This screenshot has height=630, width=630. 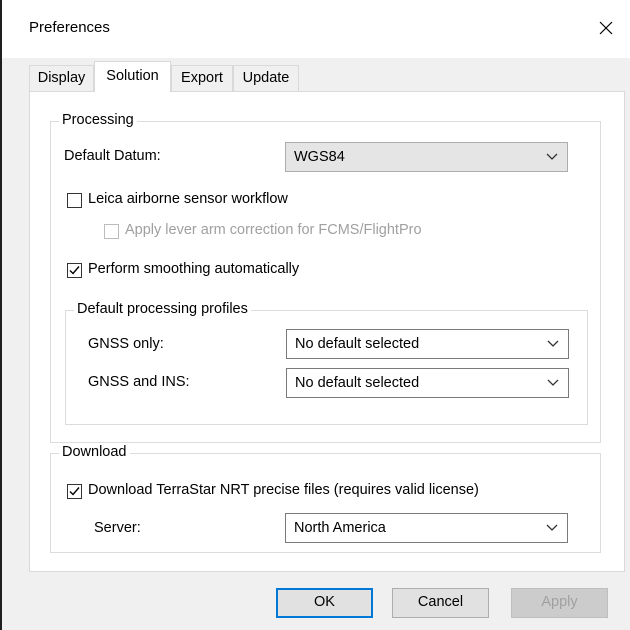 I want to click on lever-arm-checkbox, so click(x=111, y=231).